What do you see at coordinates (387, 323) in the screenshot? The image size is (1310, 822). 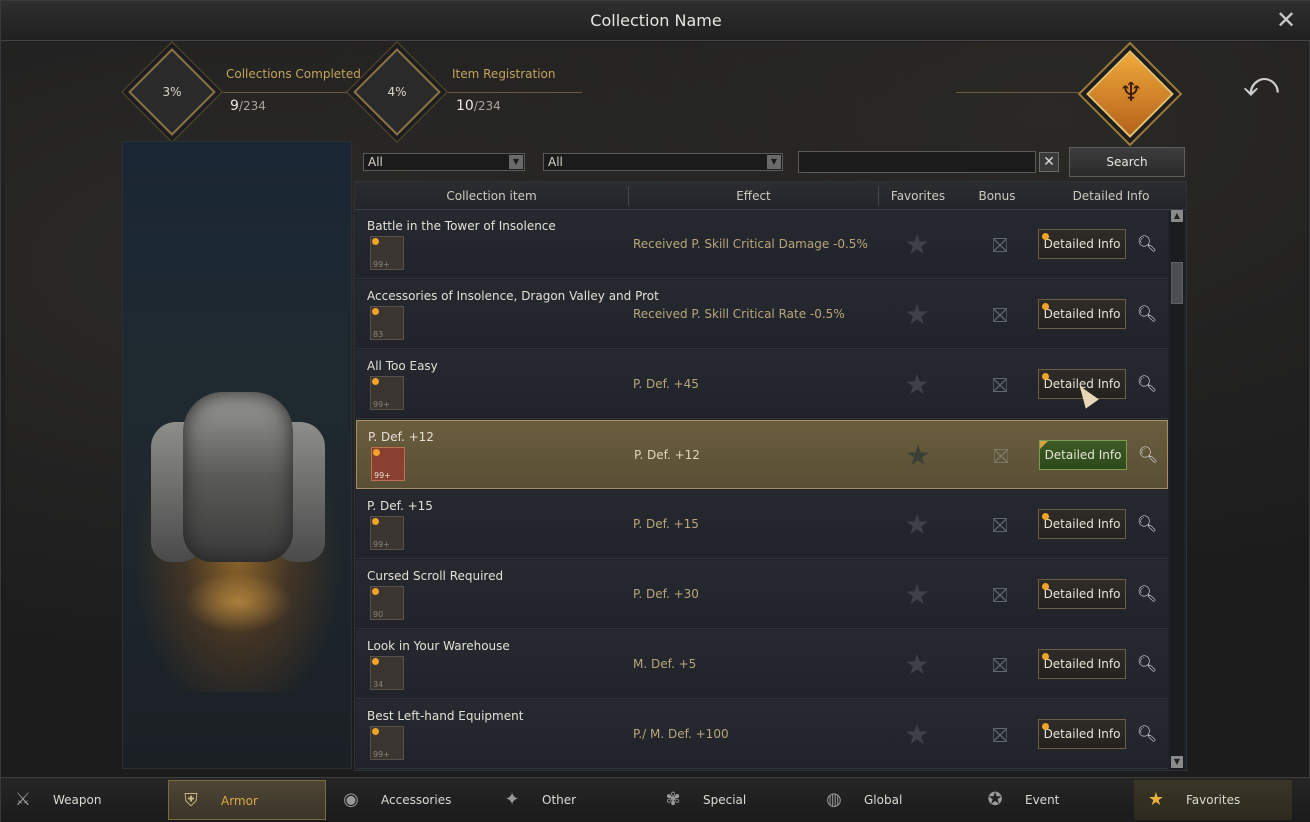 I see `item-slot: 83` at bounding box center [387, 323].